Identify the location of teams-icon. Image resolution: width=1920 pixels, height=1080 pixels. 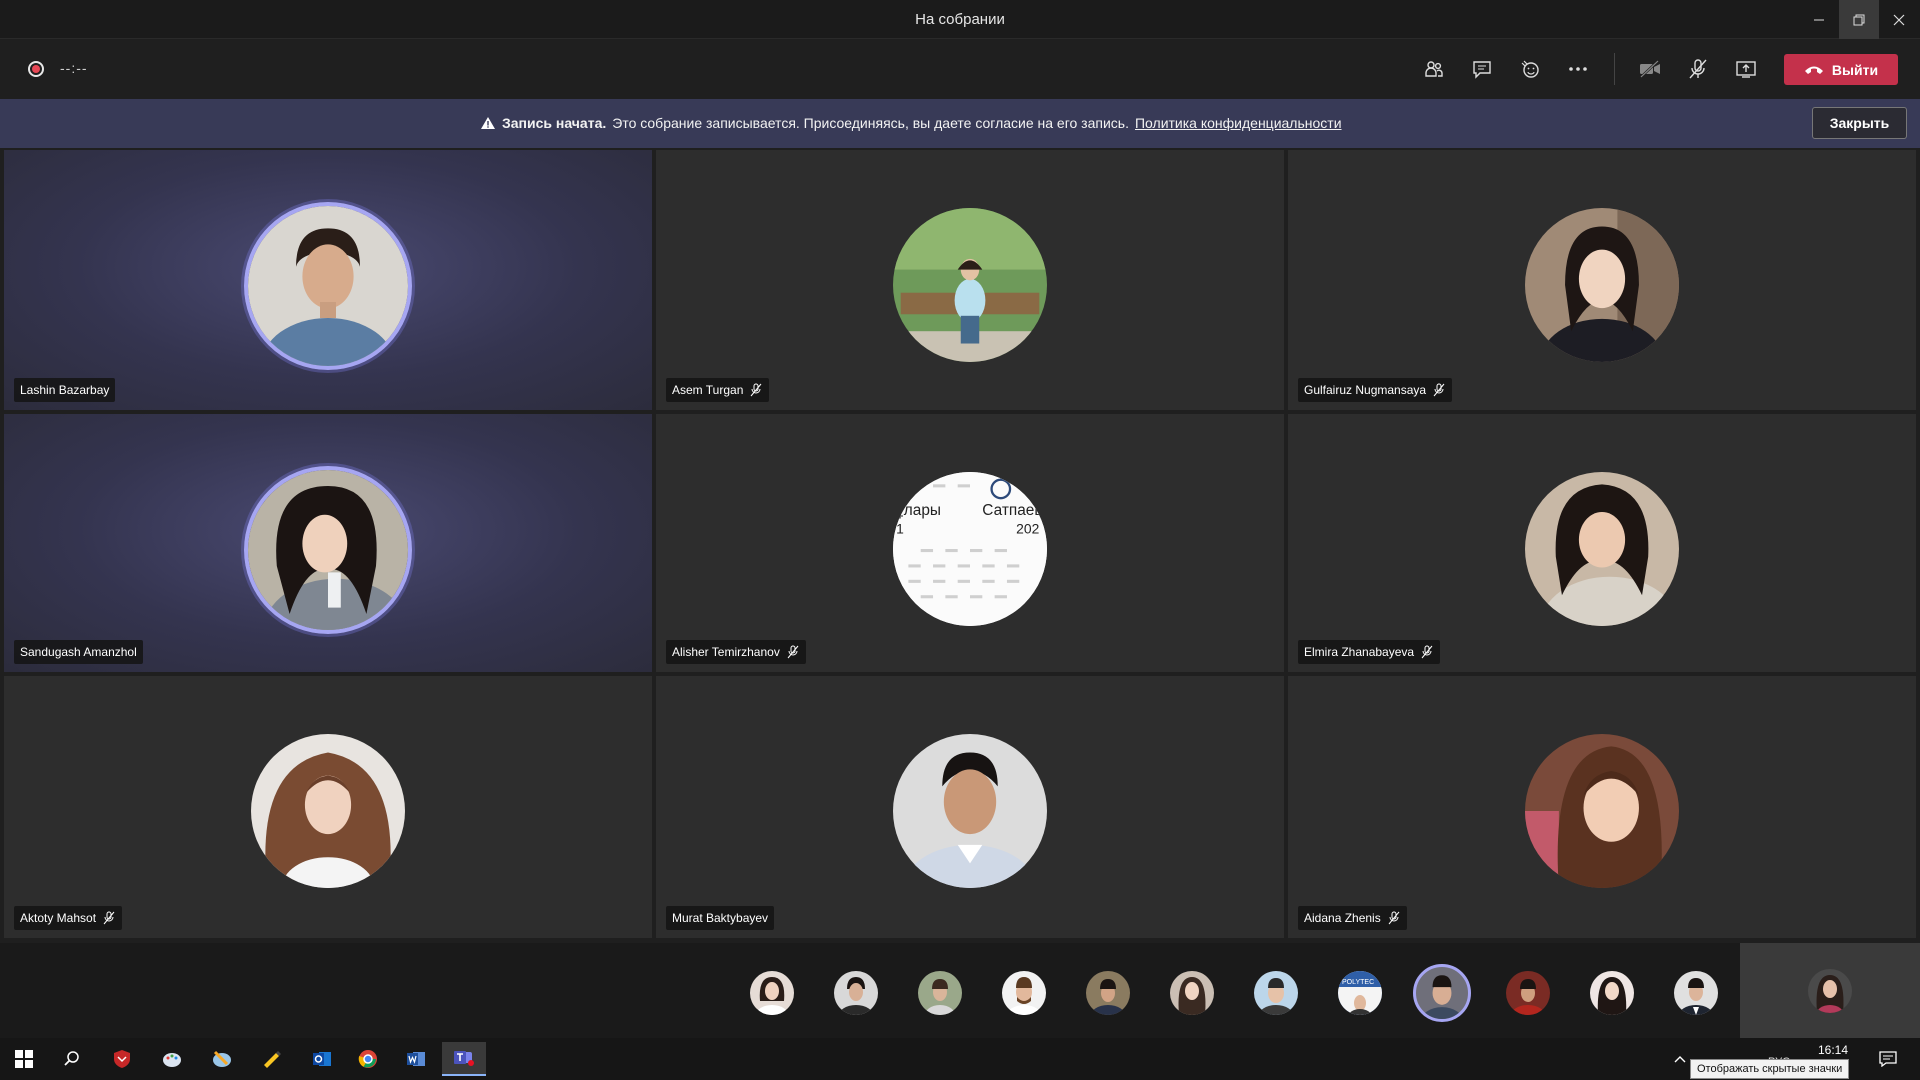
(464, 1058).